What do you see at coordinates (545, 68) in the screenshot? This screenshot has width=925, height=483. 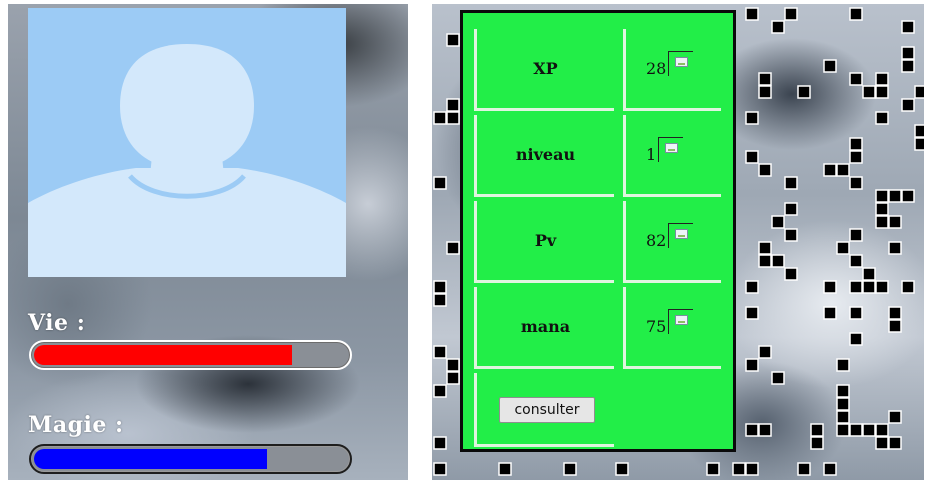 I see `stat-name: XP` at bounding box center [545, 68].